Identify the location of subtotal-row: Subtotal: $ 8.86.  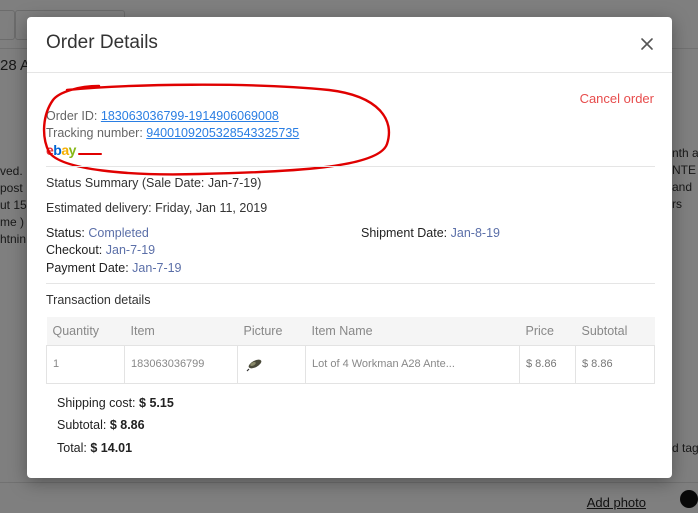
(101, 425).